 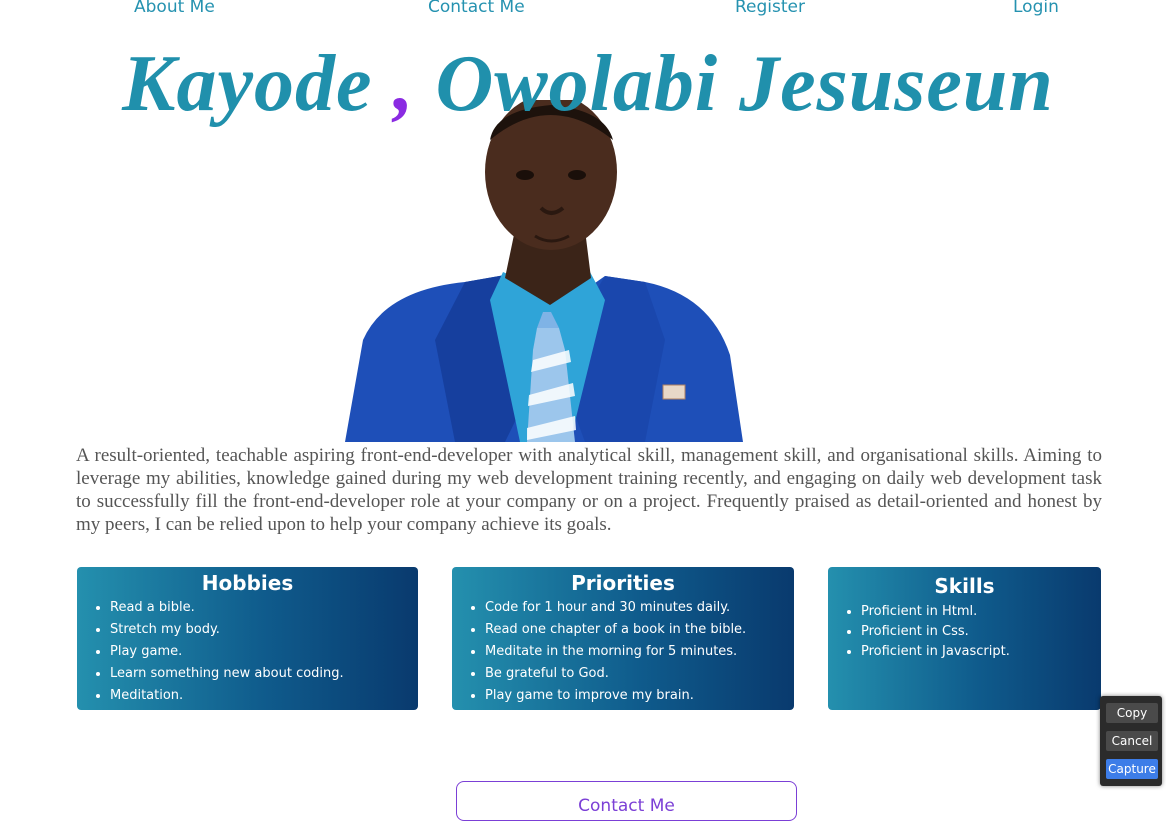 What do you see at coordinates (247, 583) in the screenshot?
I see `hobbies-title: Hobbies` at bounding box center [247, 583].